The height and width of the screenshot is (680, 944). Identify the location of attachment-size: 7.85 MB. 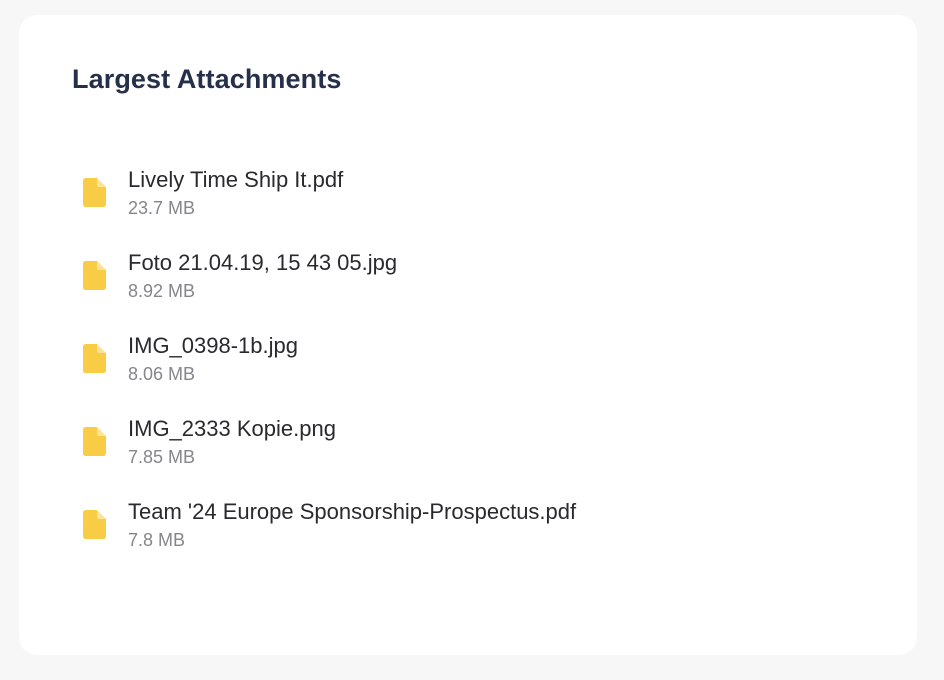
(162, 456).